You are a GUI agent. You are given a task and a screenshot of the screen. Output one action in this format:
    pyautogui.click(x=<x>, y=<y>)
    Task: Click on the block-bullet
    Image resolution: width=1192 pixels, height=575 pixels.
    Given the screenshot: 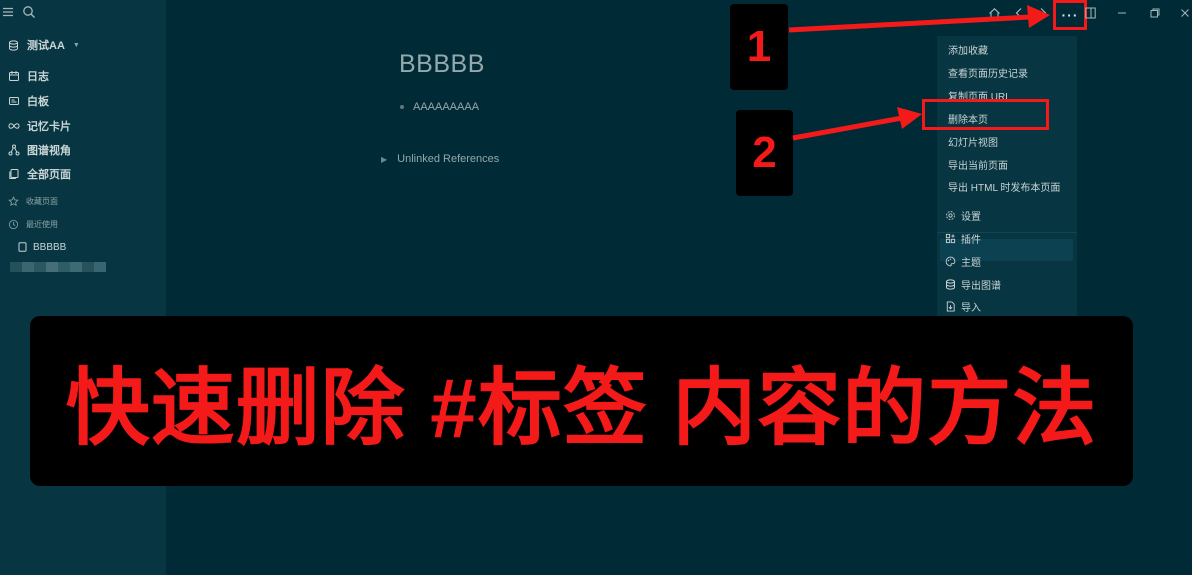 What is the action you would take?
    pyautogui.click(x=402, y=107)
    